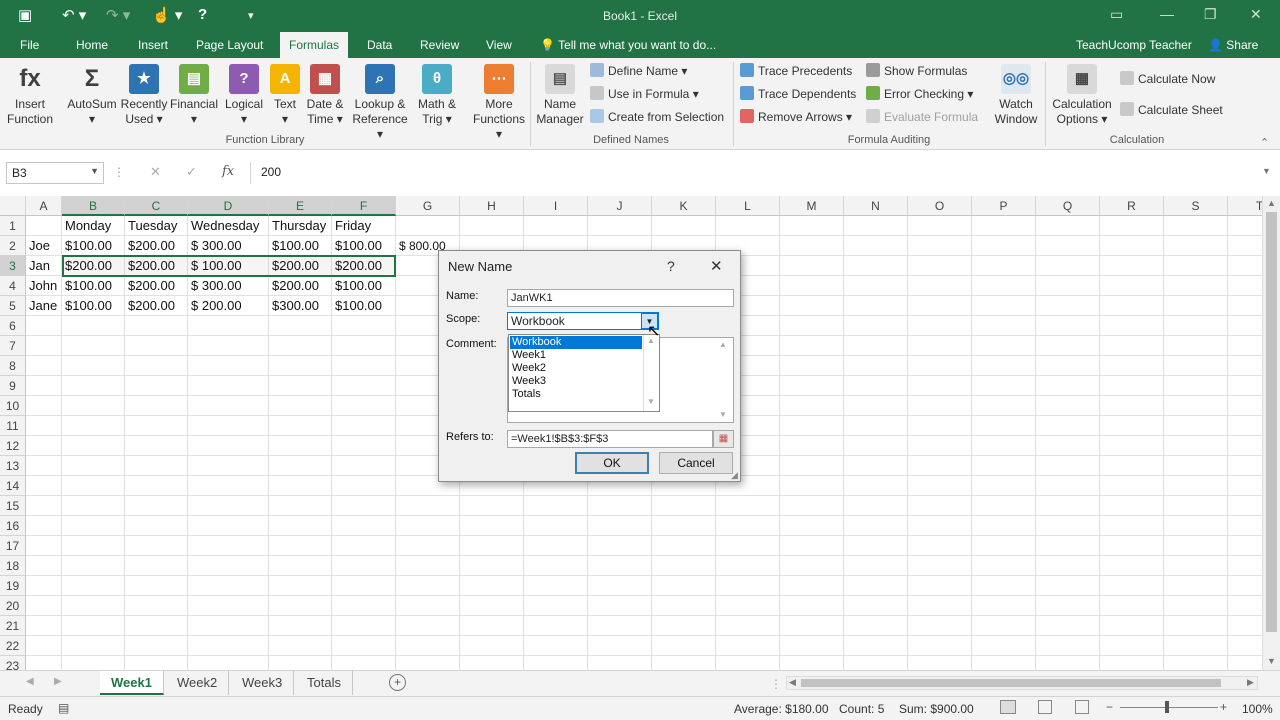 This screenshot has height=720, width=1280. I want to click on cell-e2: $100.00, so click(295, 246).